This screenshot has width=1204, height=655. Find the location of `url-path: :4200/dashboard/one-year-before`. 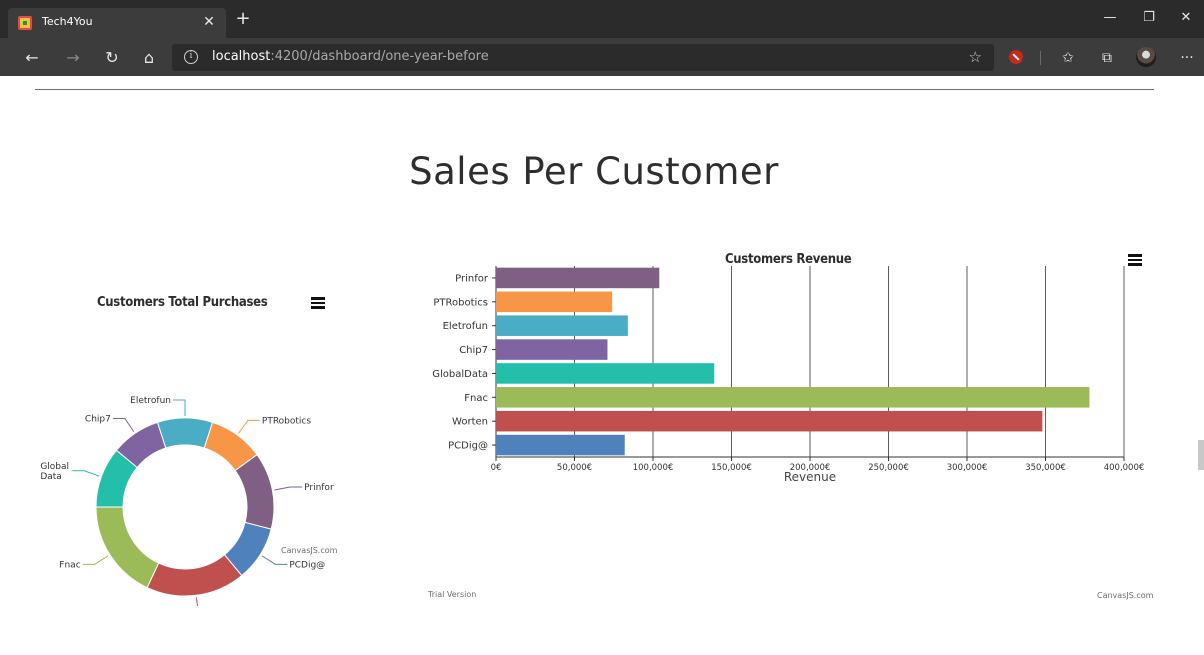

url-path: :4200/dashboard/one-year-before is located at coordinates (379, 56).